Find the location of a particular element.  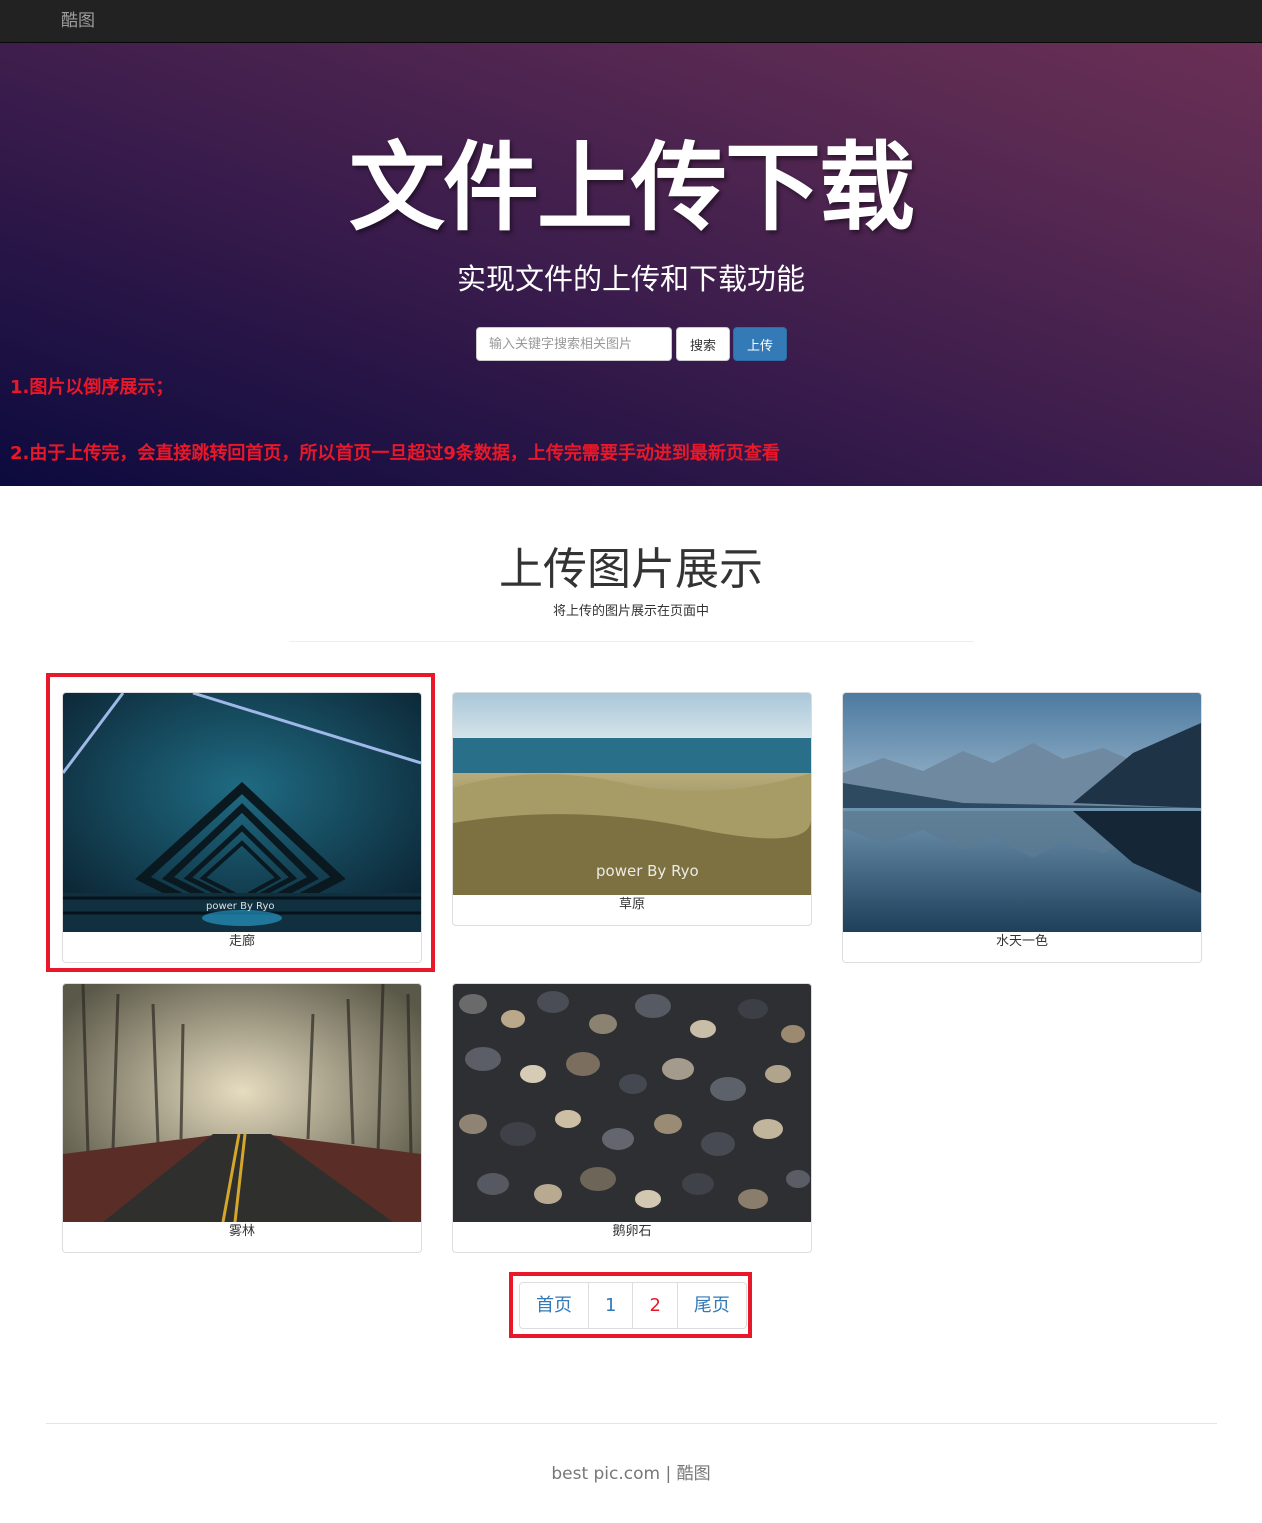

image-card: 水天一色 is located at coordinates (1022, 827).